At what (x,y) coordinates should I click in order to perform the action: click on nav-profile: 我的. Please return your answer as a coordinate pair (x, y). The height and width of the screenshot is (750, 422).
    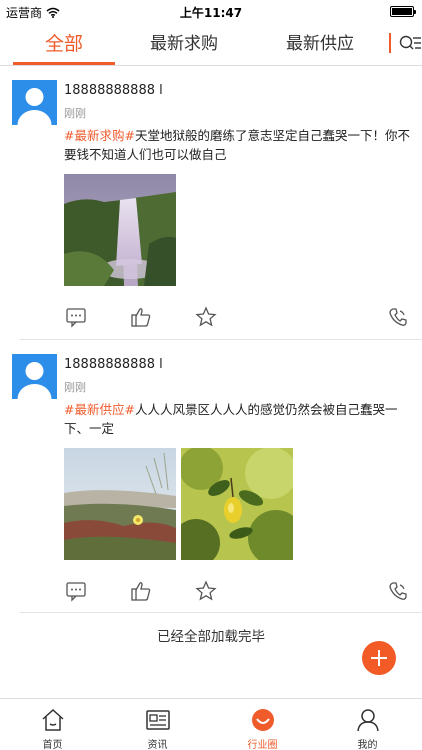
    Looking at the image, I should click on (367, 724).